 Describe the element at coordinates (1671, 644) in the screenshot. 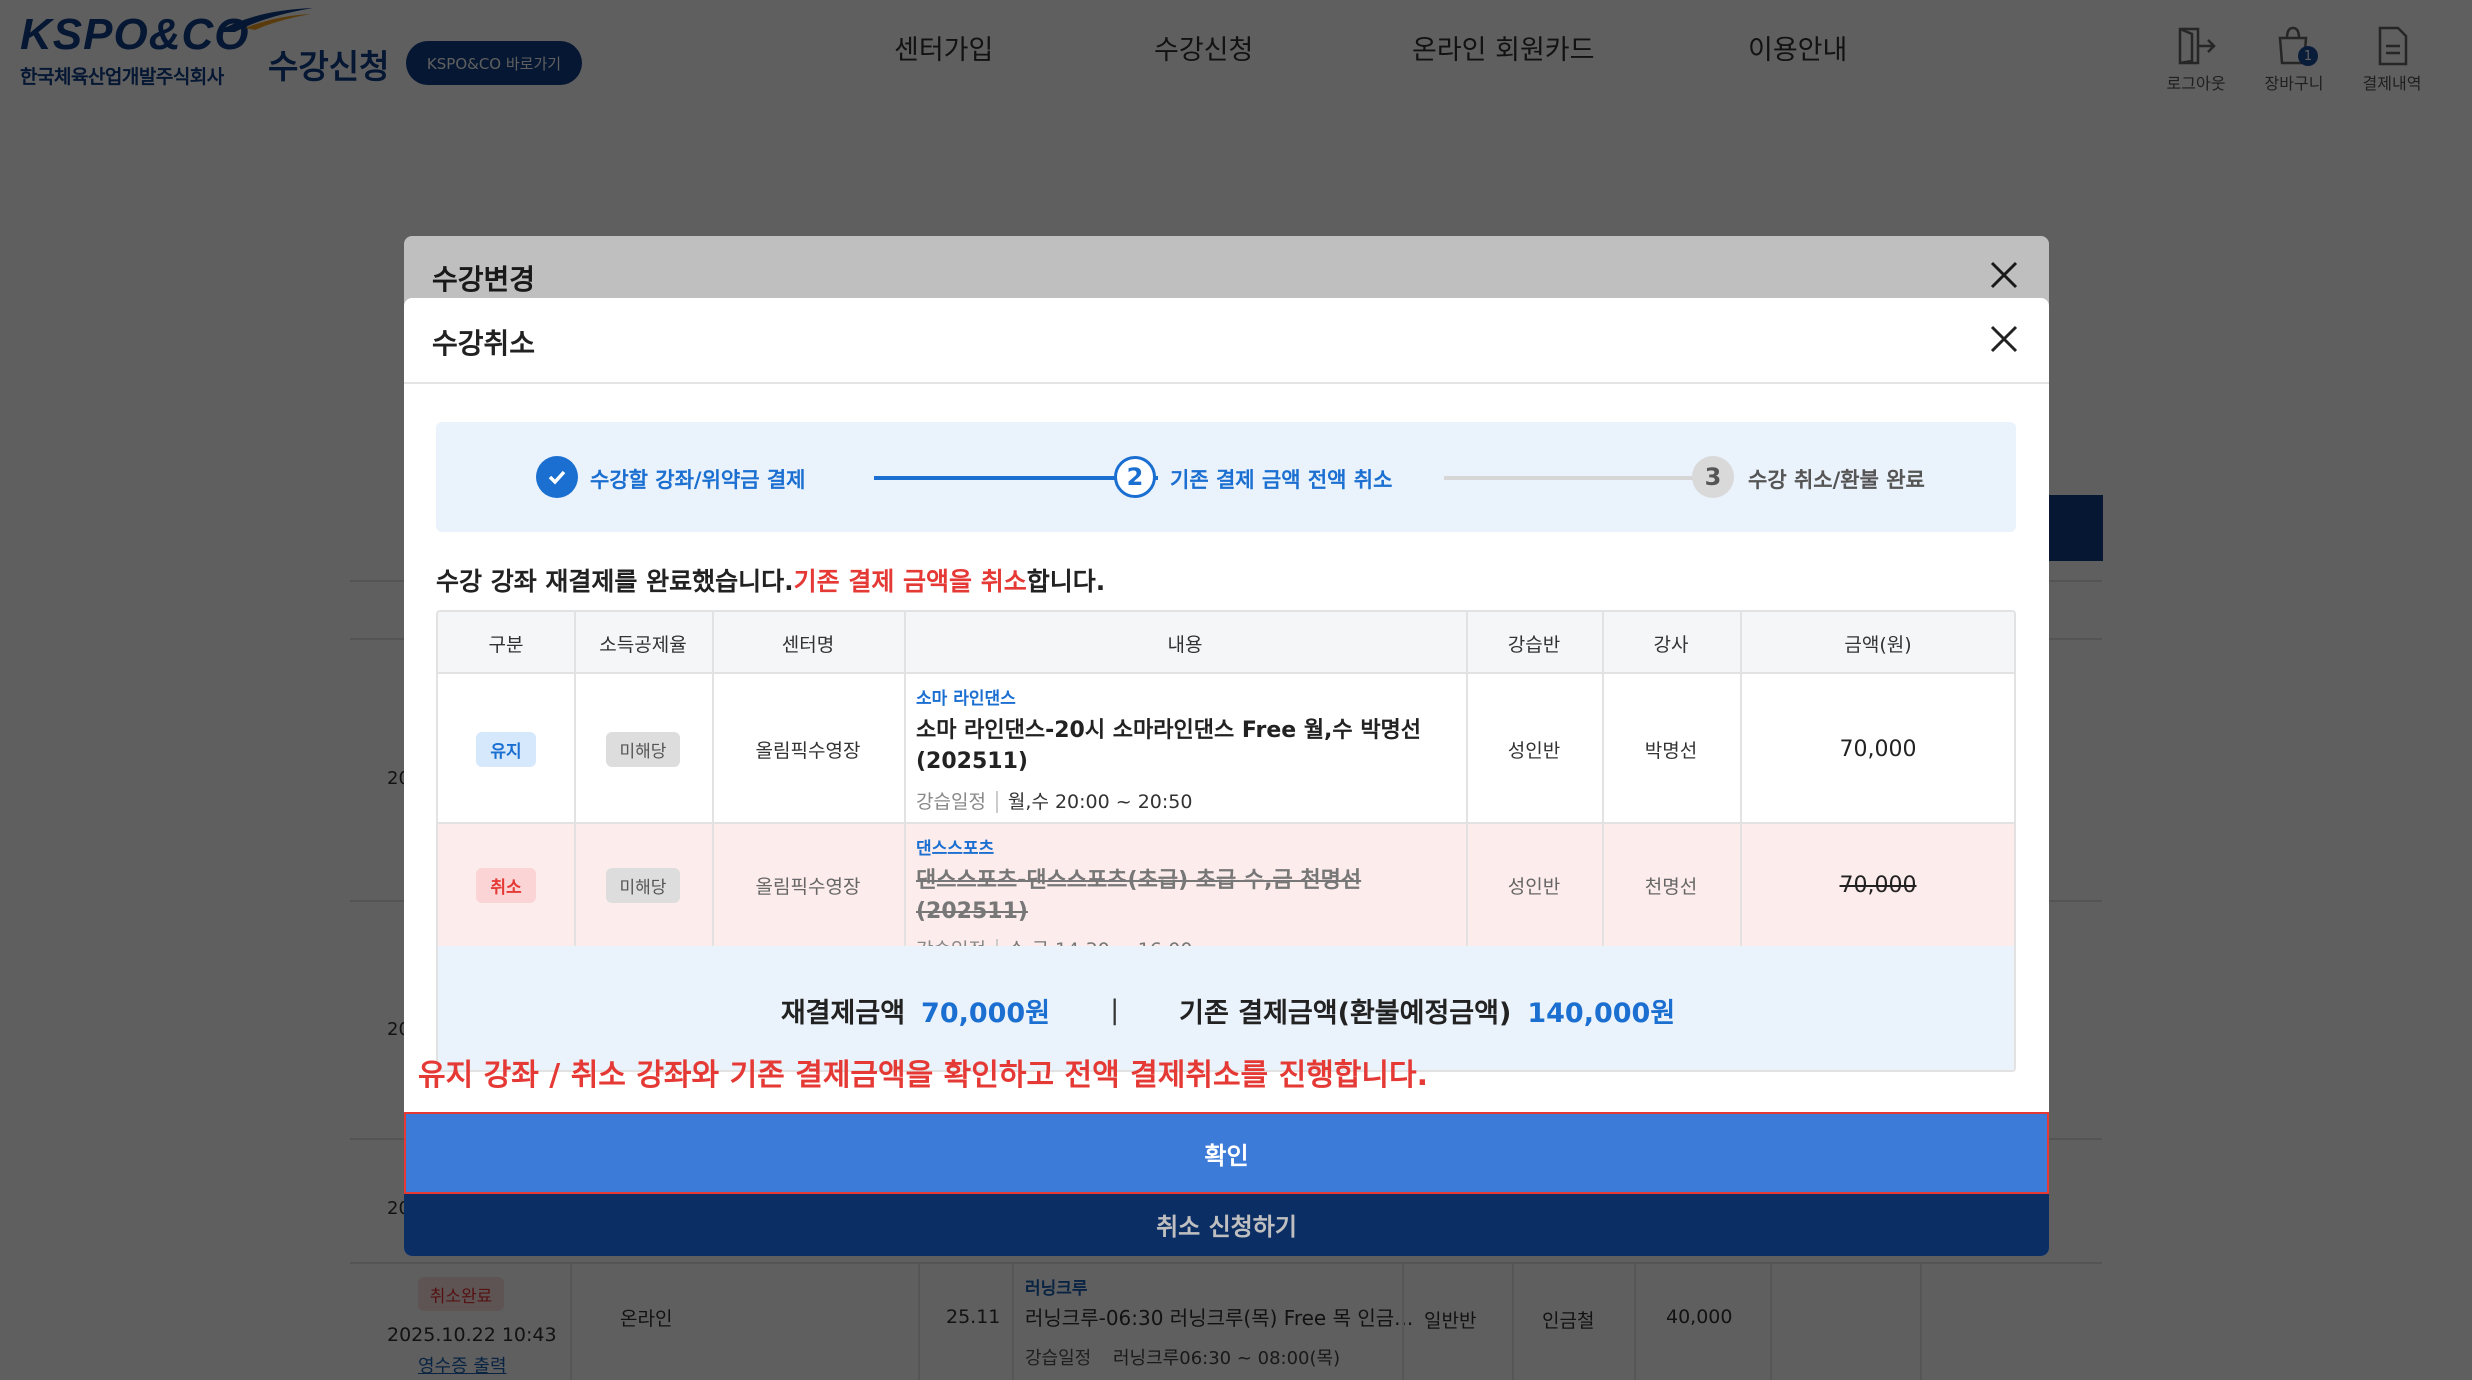

I see `header-instructor: 강사` at that location.